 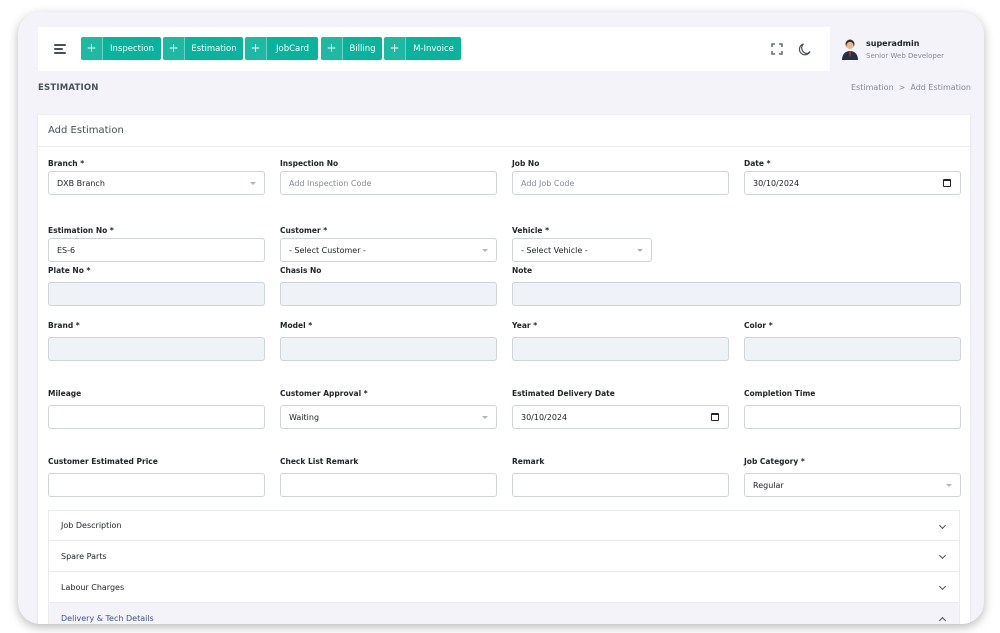 I want to click on user-role: Senior Web Developer, so click(x=905, y=56).